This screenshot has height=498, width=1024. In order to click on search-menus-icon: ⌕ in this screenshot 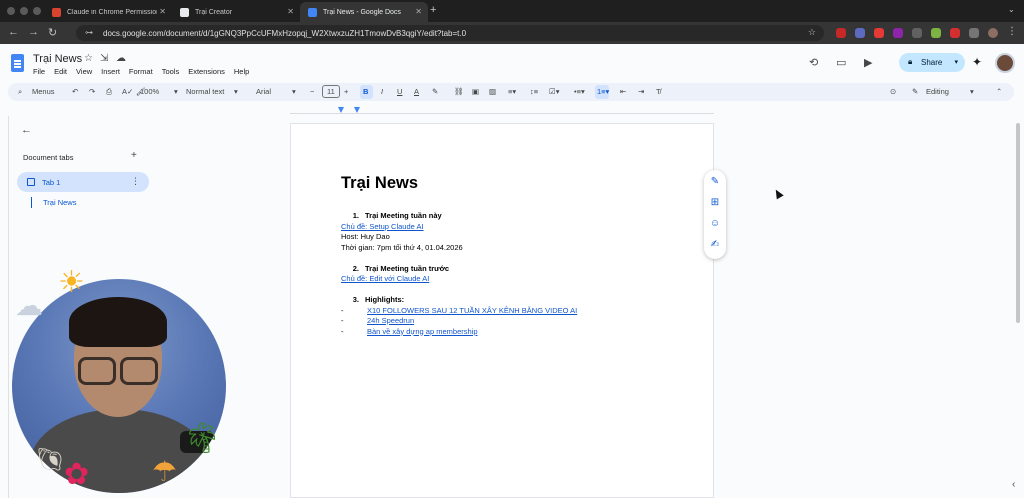, I will do `click(20, 92)`.